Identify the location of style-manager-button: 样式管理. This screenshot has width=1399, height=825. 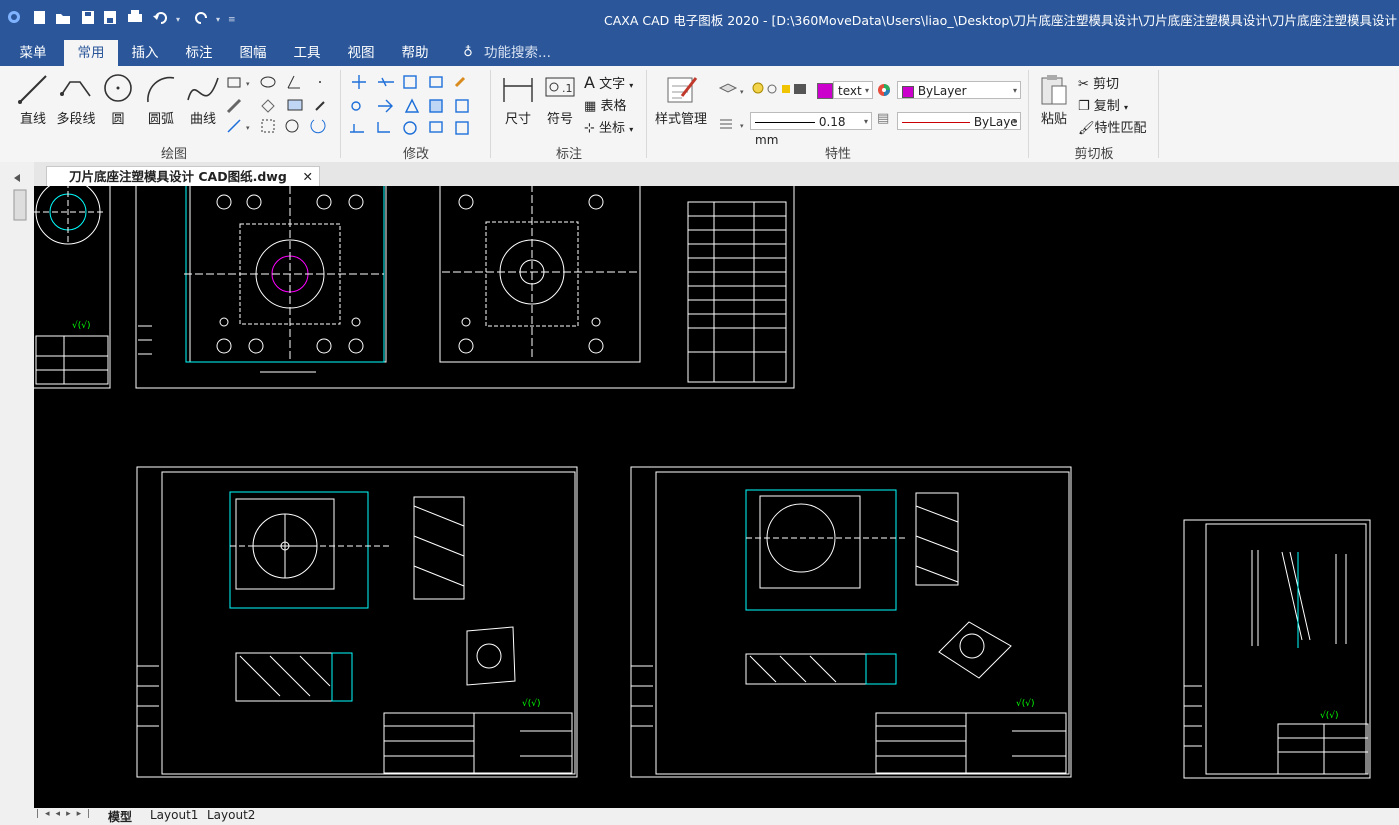
(681, 99).